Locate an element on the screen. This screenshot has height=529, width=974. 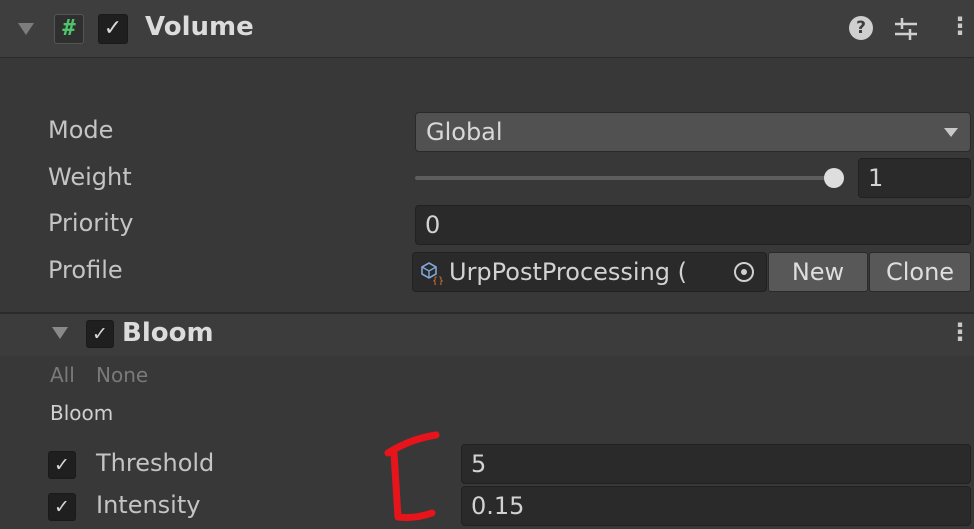
scriptable-object-icon: {} is located at coordinates (432, 273).